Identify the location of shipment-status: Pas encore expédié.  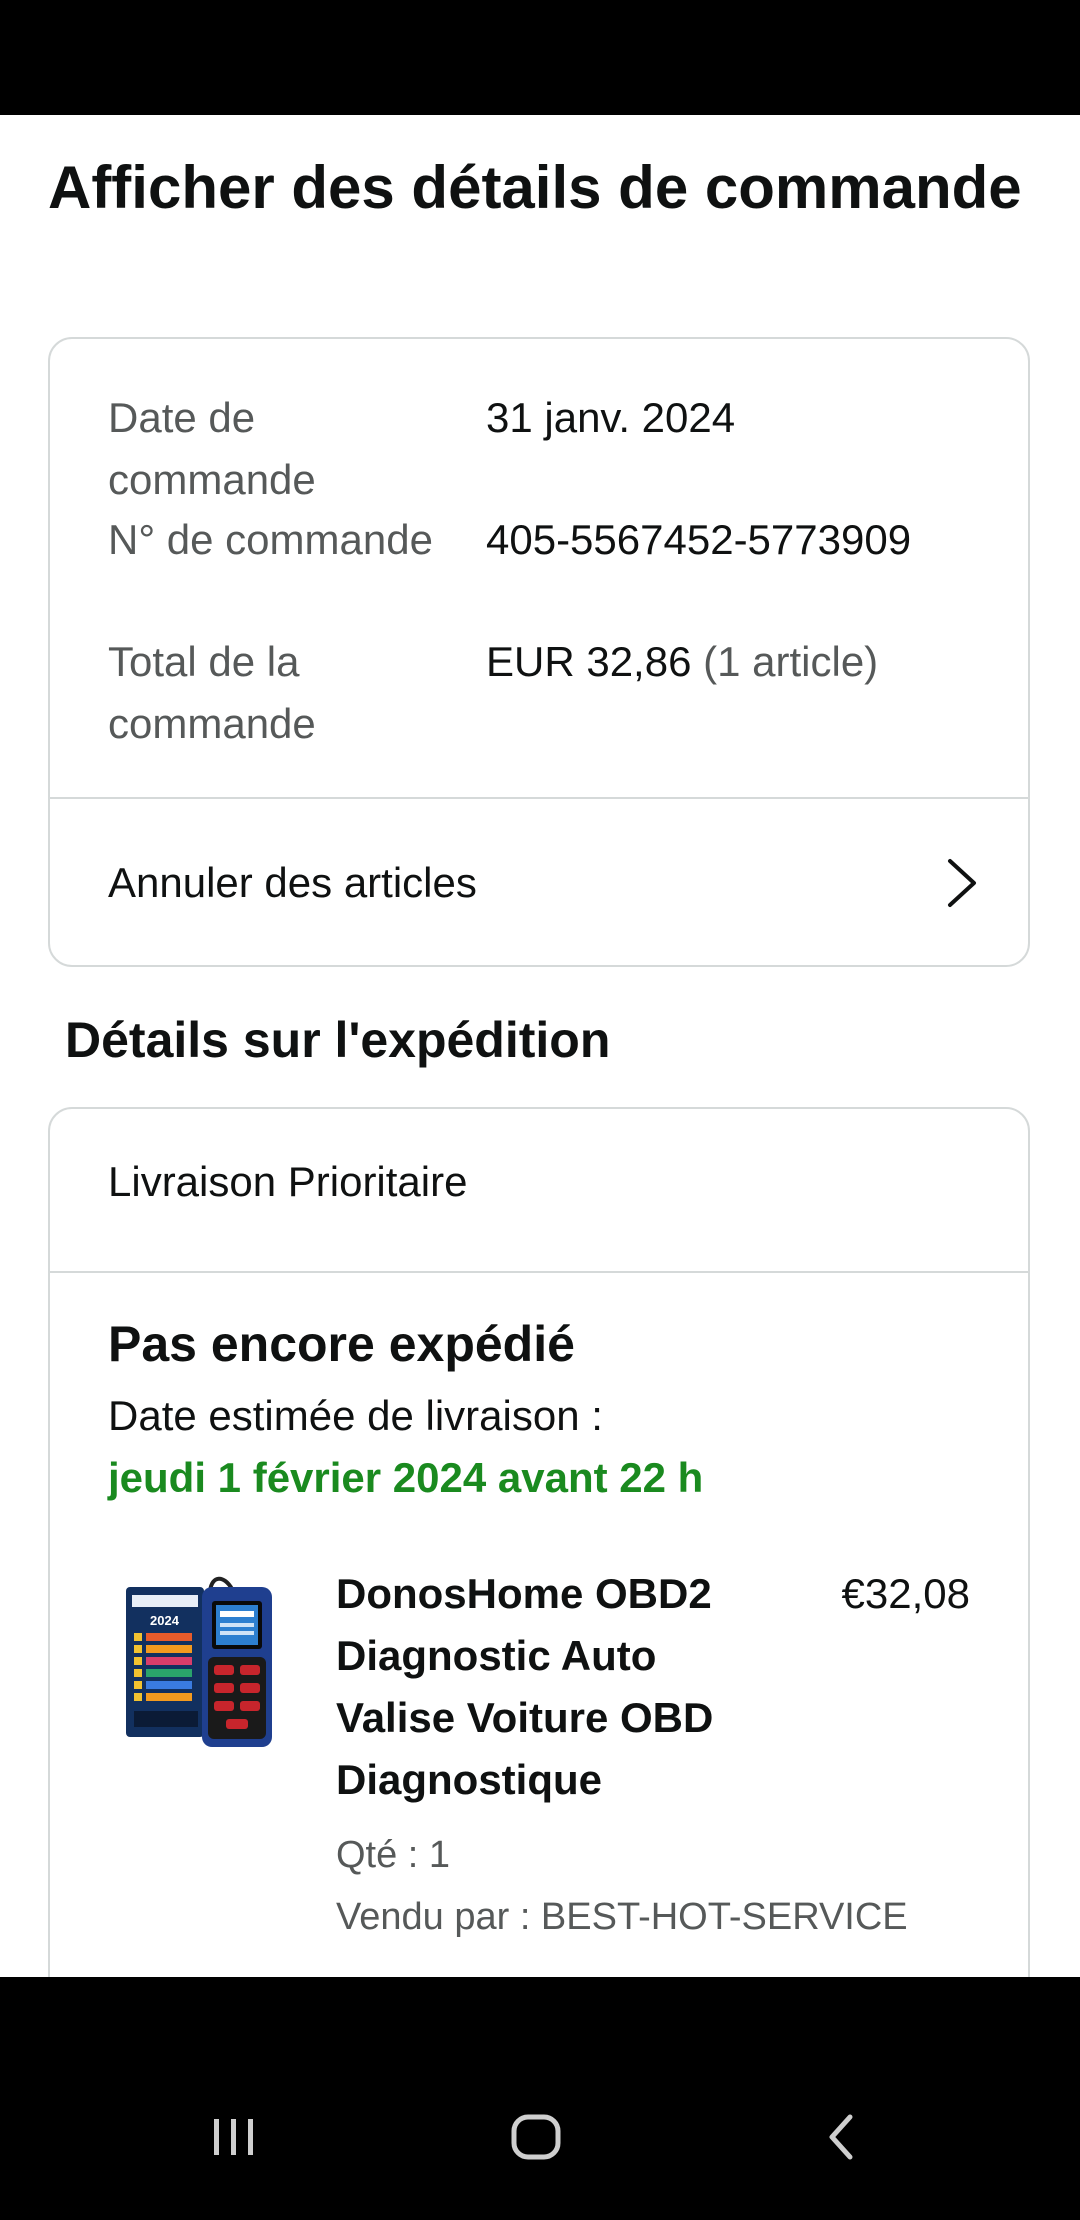
(341, 1344).